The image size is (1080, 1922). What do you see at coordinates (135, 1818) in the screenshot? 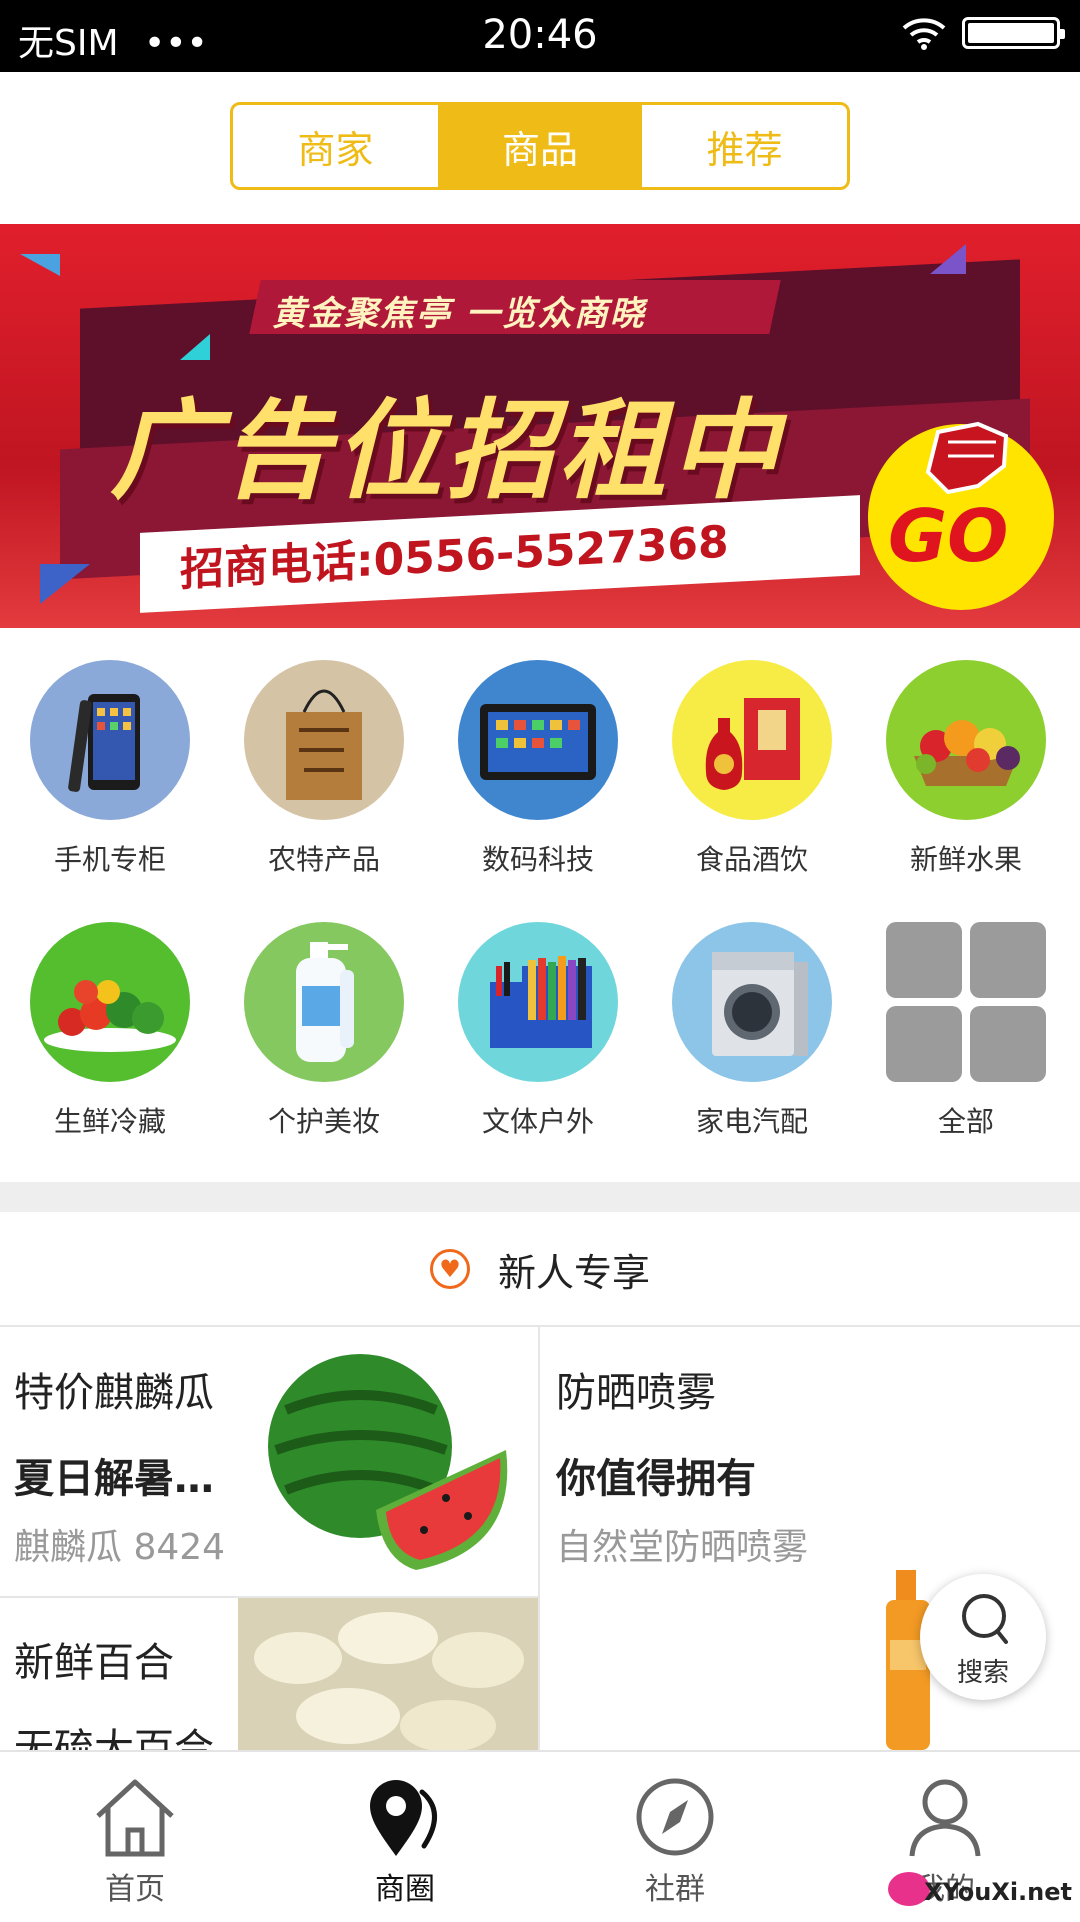
I see `home-icon` at bounding box center [135, 1818].